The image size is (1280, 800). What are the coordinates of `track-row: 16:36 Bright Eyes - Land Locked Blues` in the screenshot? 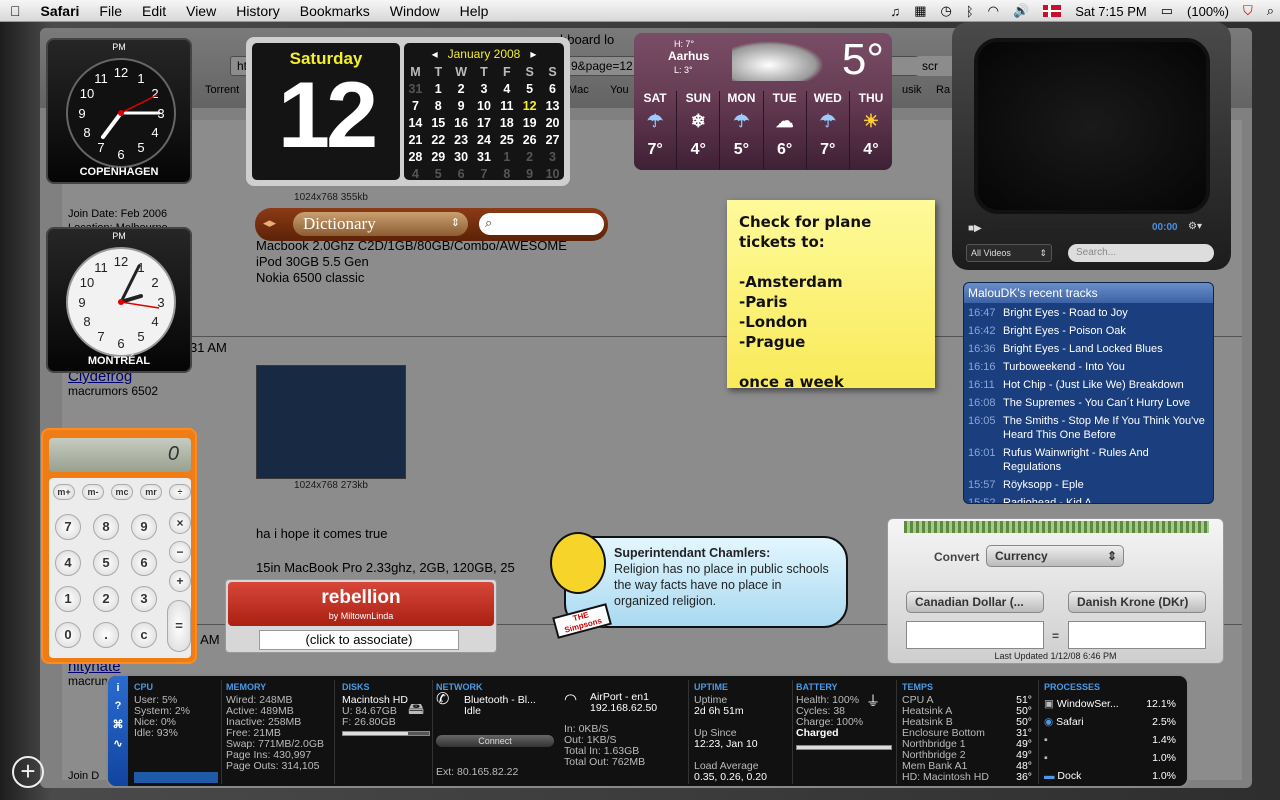 It's located at (1088, 349).